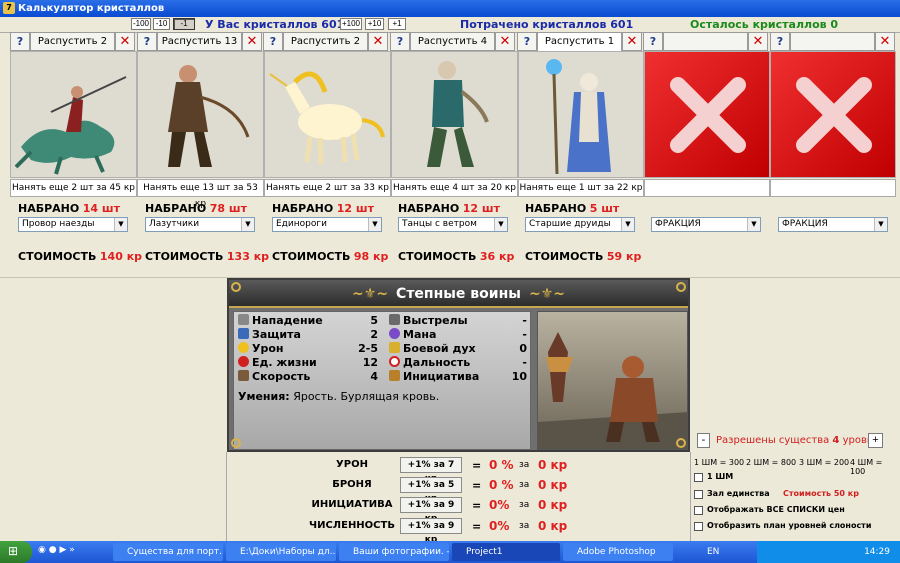 The height and width of the screenshot is (563, 900). What do you see at coordinates (632, 41) in the screenshot?
I see `slot-5-delete-icon: ✕` at bounding box center [632, 41].